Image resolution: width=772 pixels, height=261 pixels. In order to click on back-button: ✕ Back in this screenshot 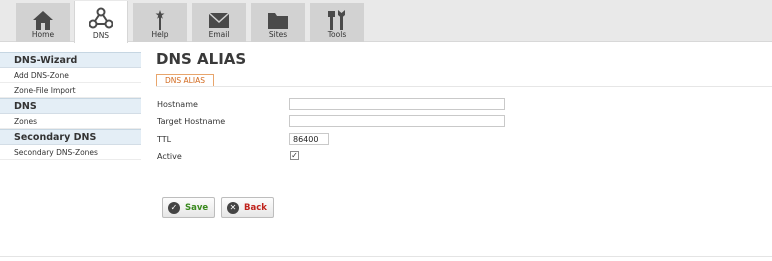, I will do `click(247, 207)`.